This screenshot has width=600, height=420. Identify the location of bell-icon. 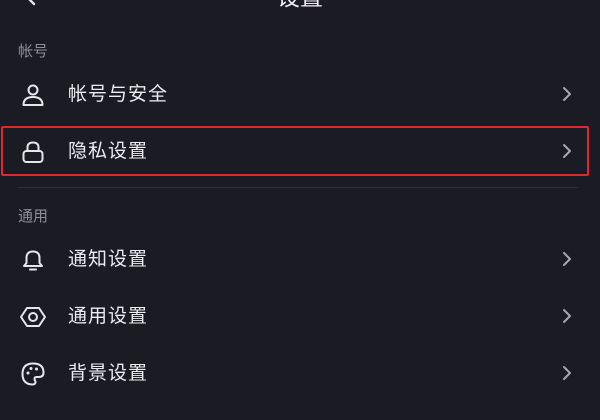
(33, 260).